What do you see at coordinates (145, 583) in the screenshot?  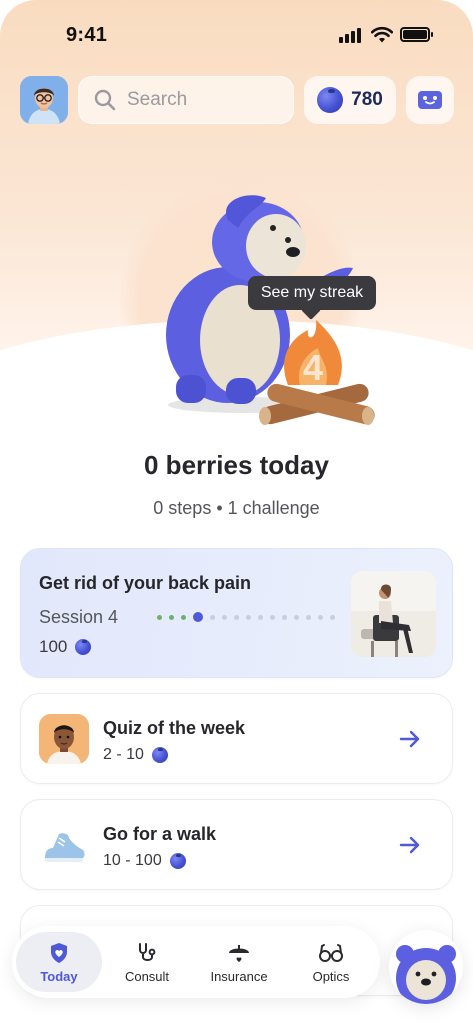 I see `challenge-title: Get rid of your back pain` at bounding box center [145, 583].